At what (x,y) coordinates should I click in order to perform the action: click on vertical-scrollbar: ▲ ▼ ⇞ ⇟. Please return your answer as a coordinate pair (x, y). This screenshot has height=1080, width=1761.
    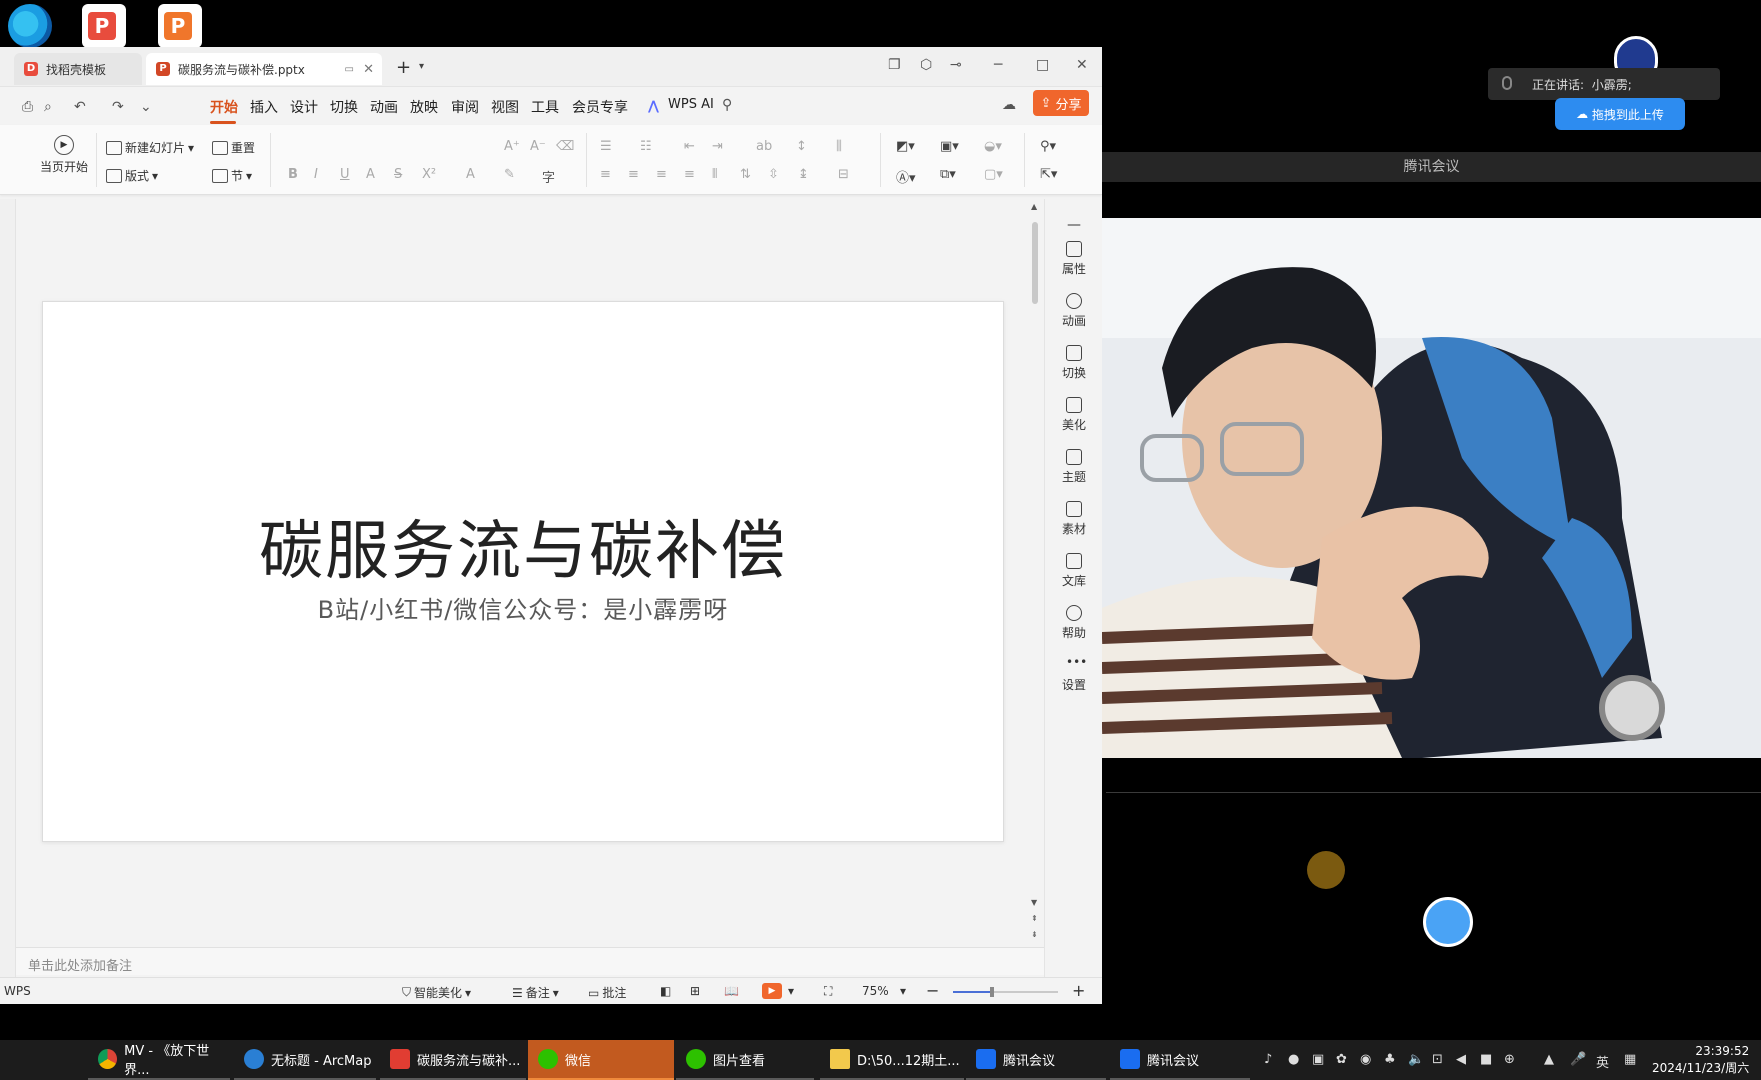
    Looking at the image, I should click on (1035, 574).